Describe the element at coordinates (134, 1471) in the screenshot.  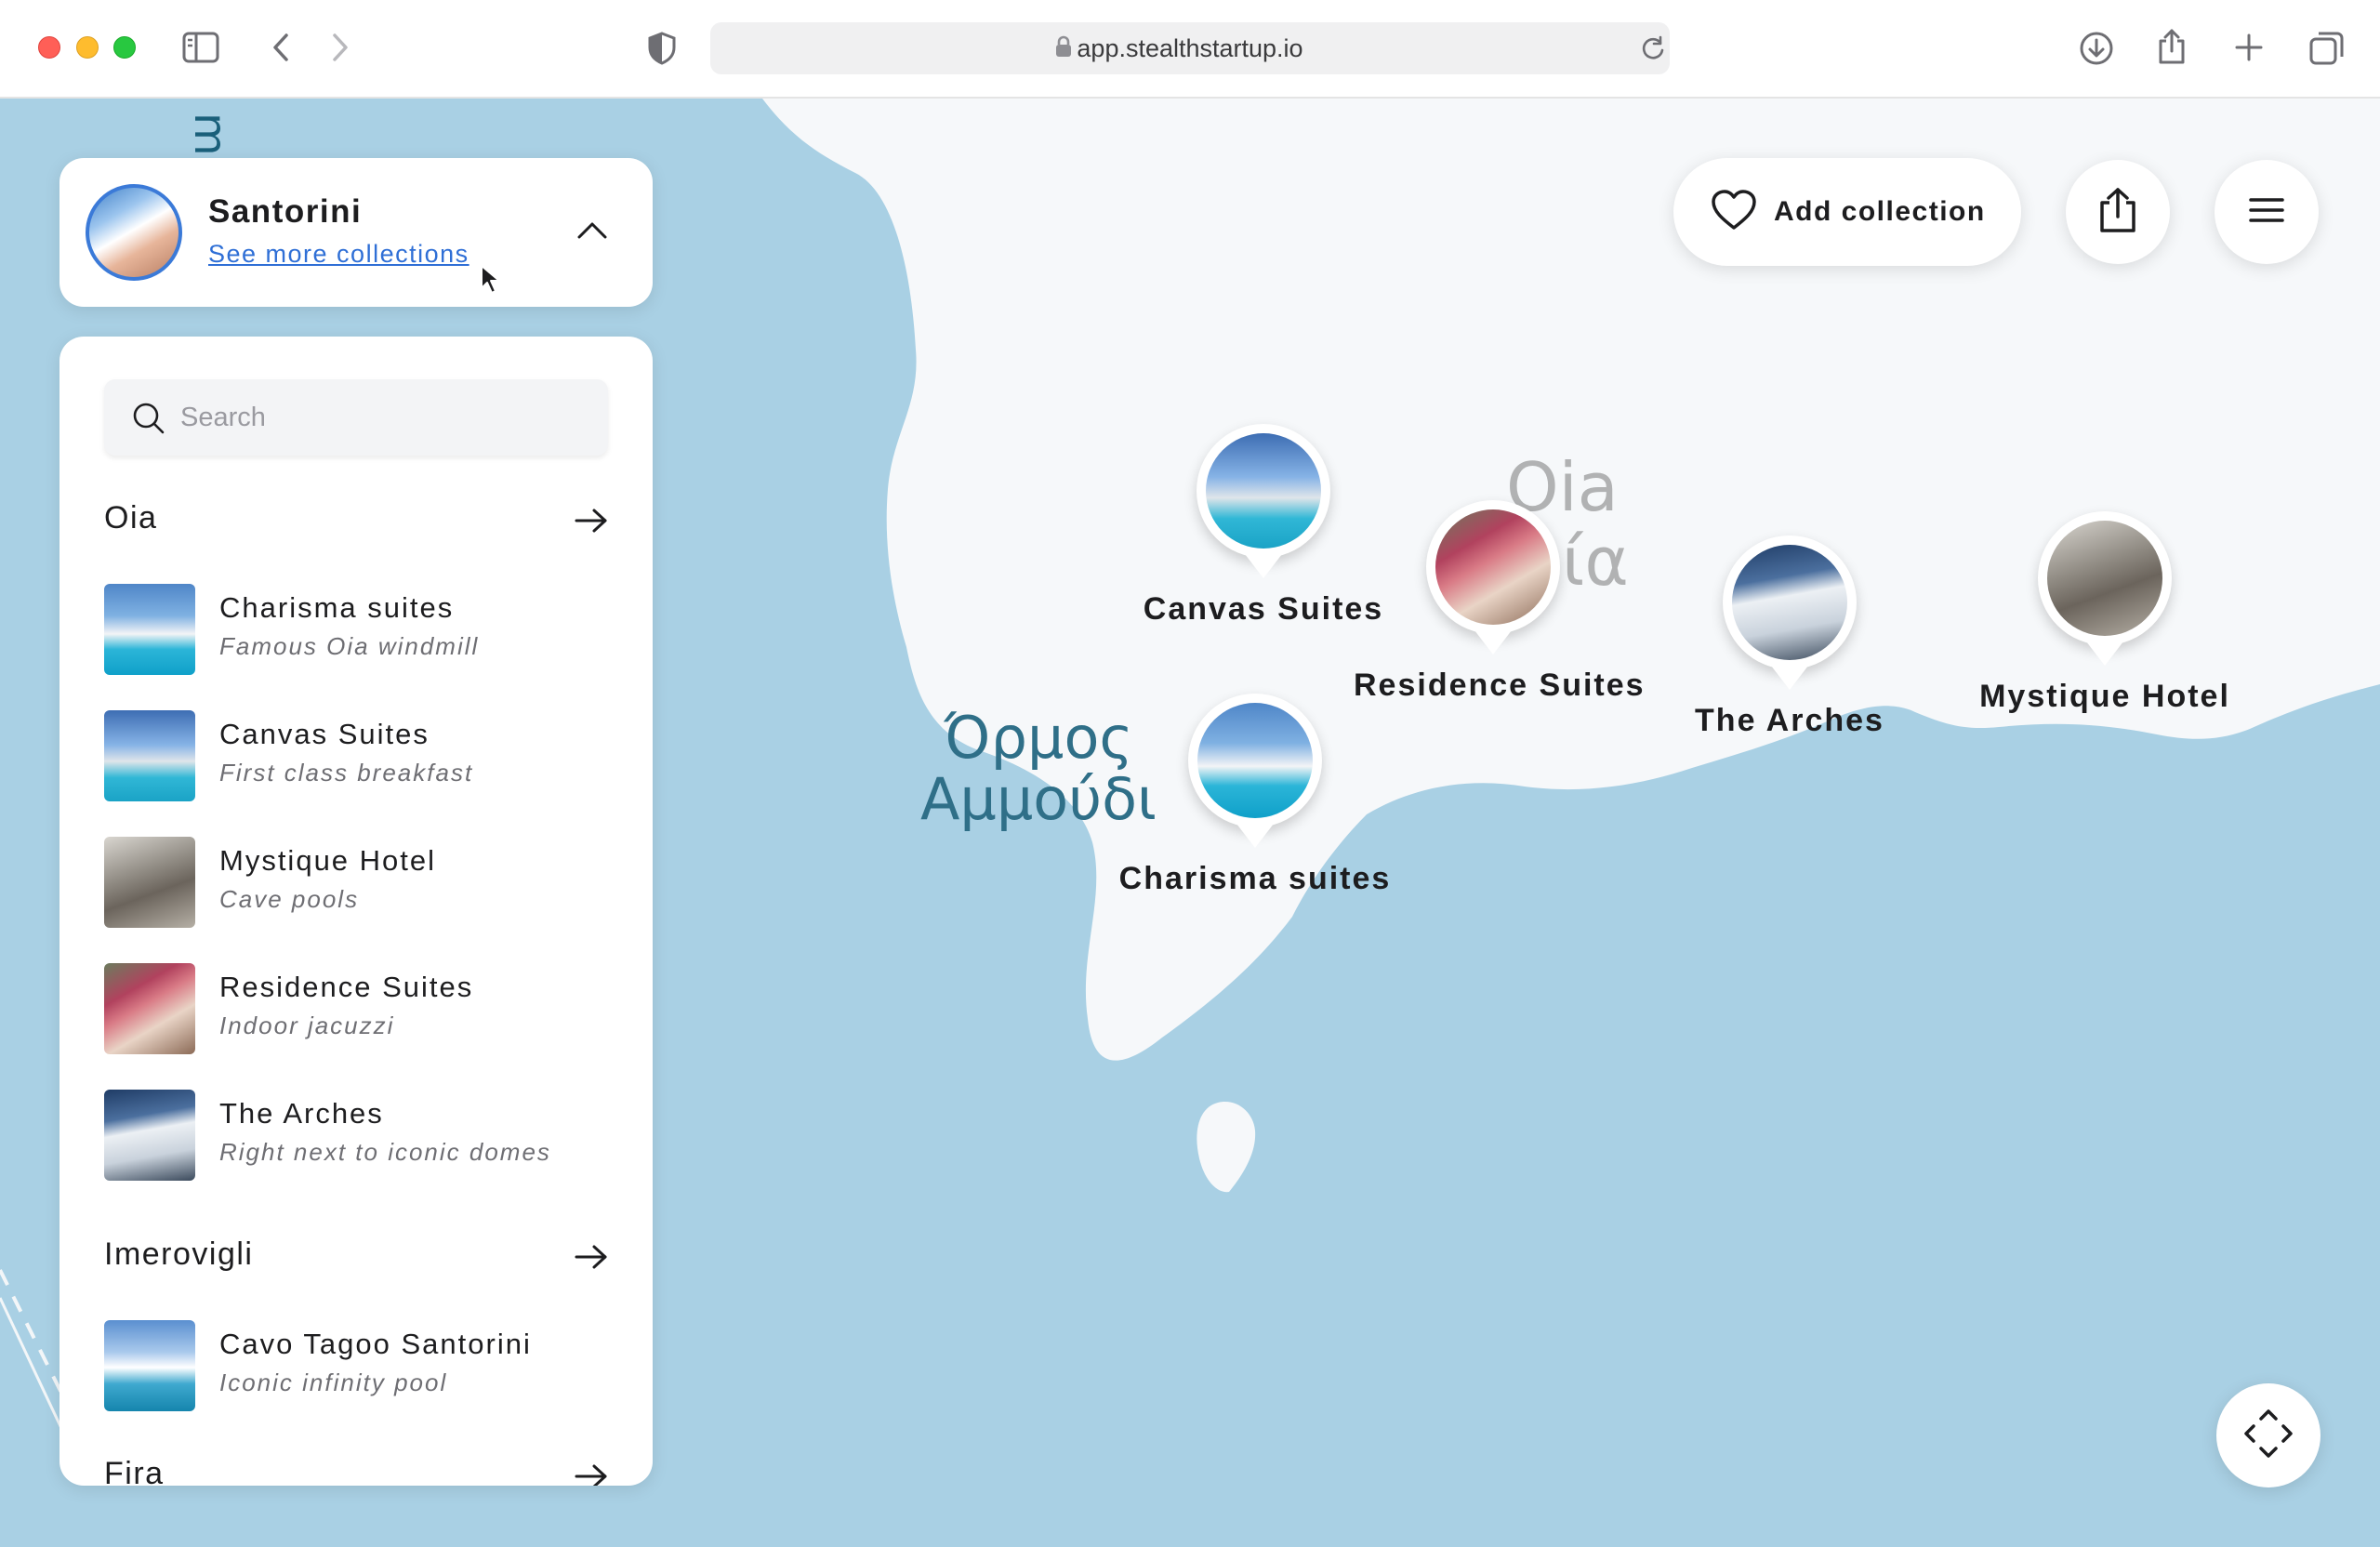
I see `section-title: Fira` at that location.